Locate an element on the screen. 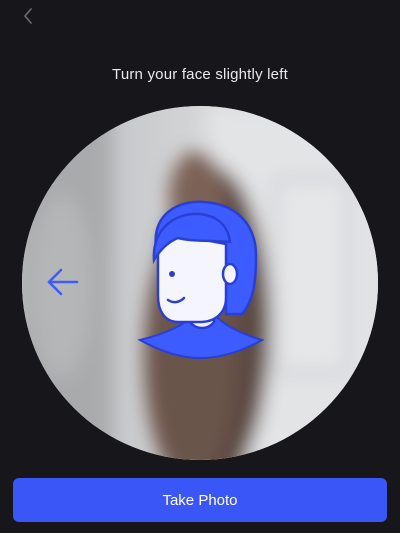  instruction-text: Turn your face slightly left is located at coordinates (200, 74).